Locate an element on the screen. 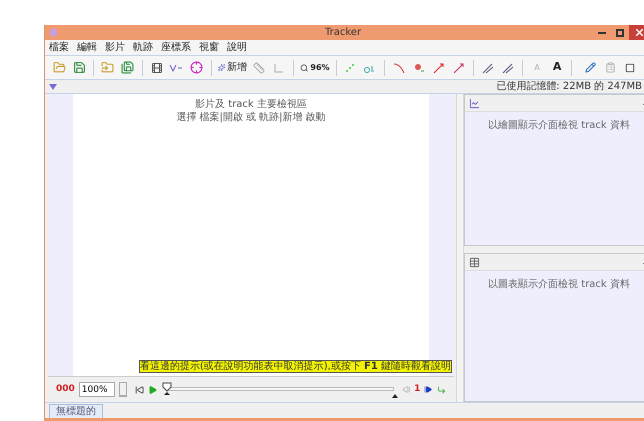 The height and width of the screenshot is (421, 644). panel-message: 以圖表顯示介面檢視 track 資料 is located at coordinates (559, 285).